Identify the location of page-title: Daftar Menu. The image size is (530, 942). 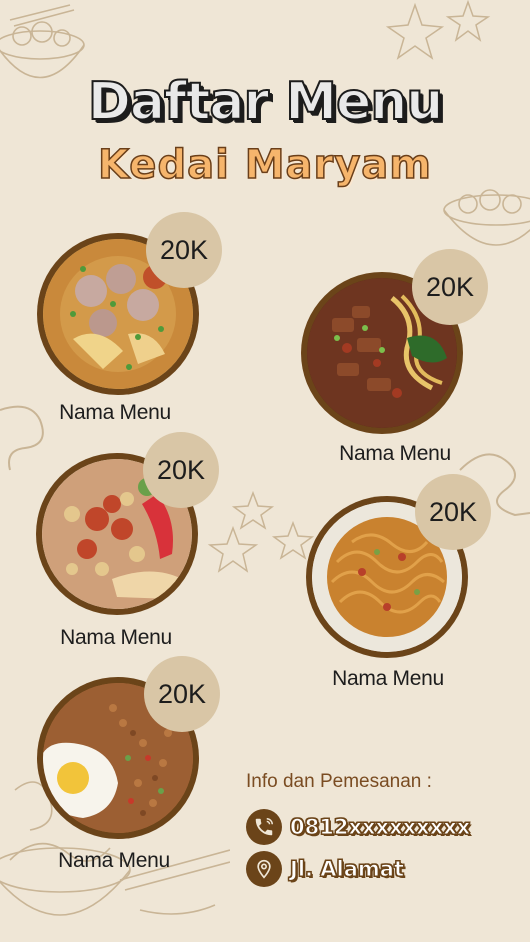
(266, 102).